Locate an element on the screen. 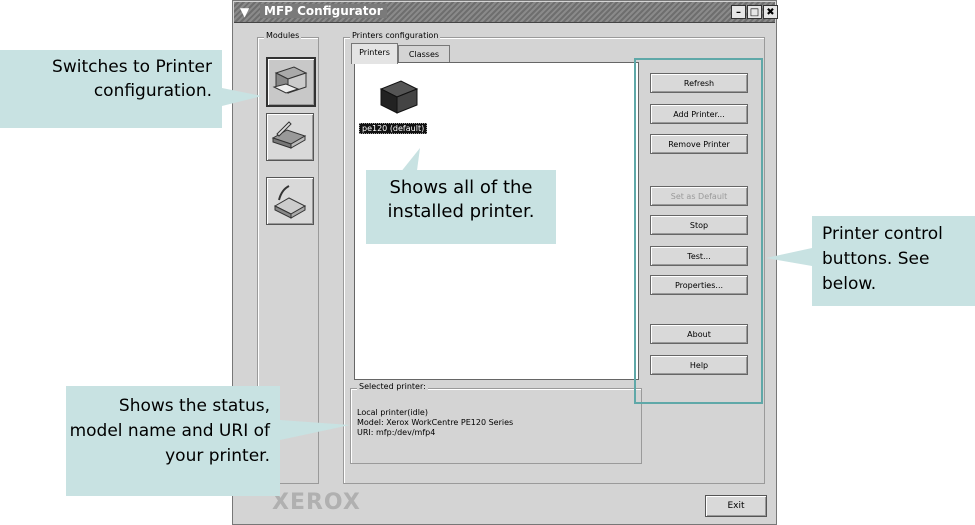 Image resolution: width=975 pixels, height=525 pixels. status-callout-pointer is located at coordinates (315, 430).